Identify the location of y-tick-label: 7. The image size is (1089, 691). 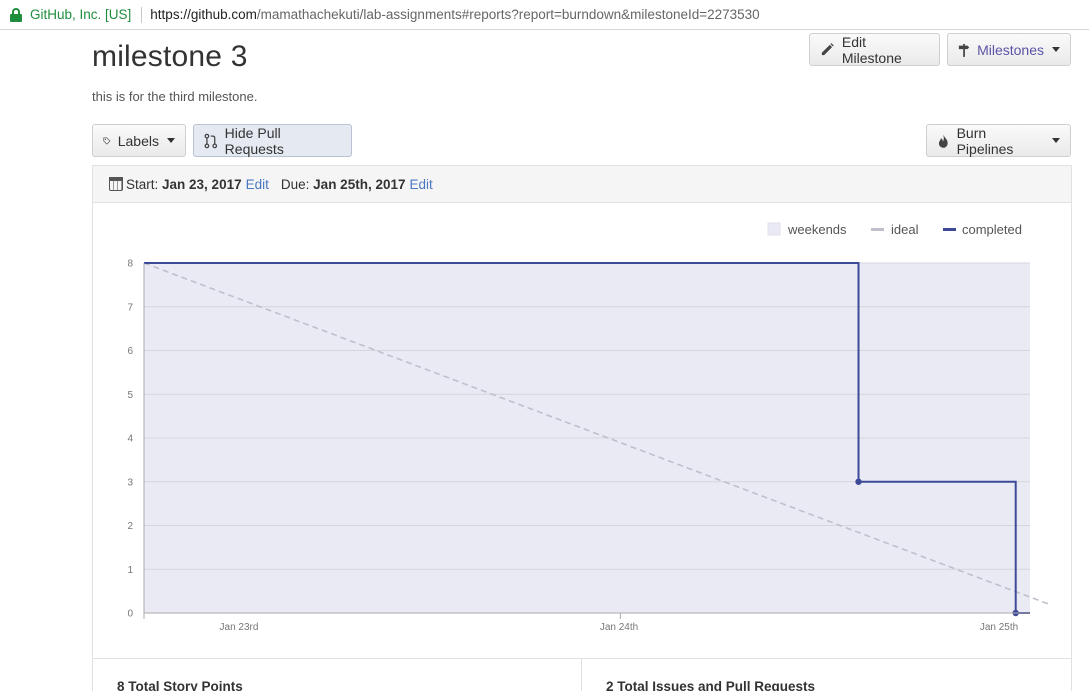
(130, 307).